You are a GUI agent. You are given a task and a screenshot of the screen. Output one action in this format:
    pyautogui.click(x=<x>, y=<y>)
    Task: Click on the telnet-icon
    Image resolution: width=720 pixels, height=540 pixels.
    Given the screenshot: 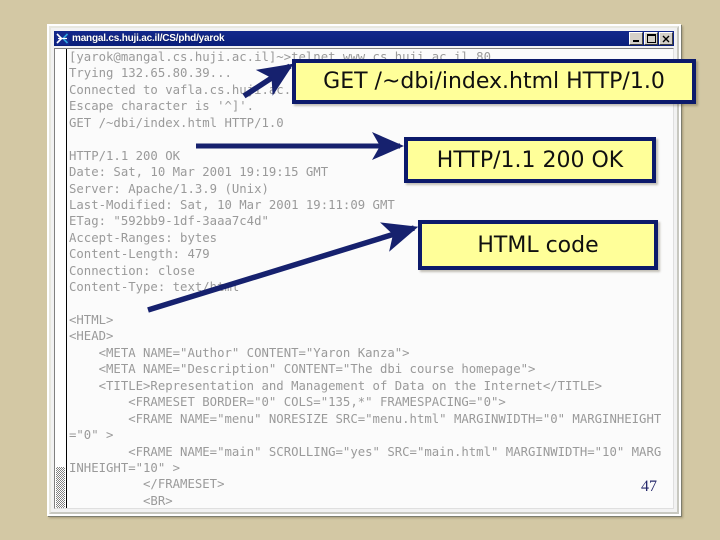 What is the action you would take?
    pyautogui.click(x=62, y=38)
    